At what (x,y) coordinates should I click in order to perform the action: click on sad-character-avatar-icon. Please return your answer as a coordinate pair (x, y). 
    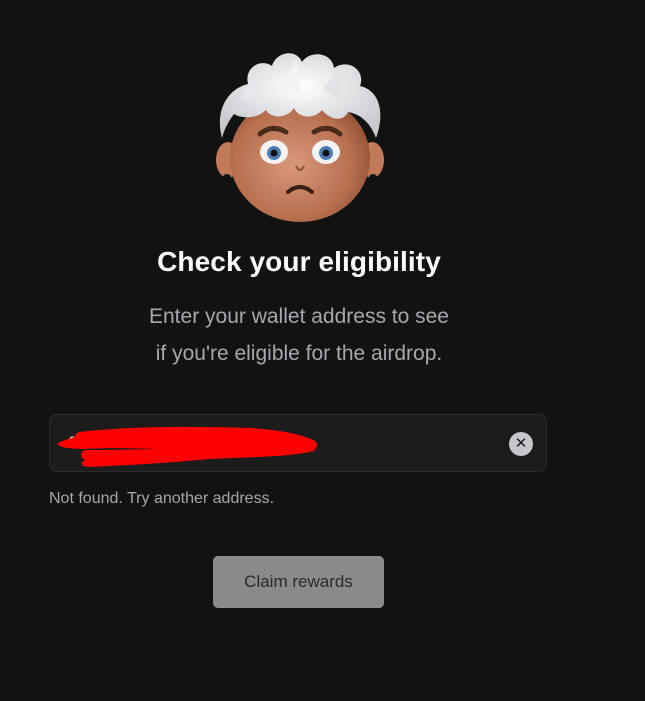
    Looking at the image, I should click on (300, 137).